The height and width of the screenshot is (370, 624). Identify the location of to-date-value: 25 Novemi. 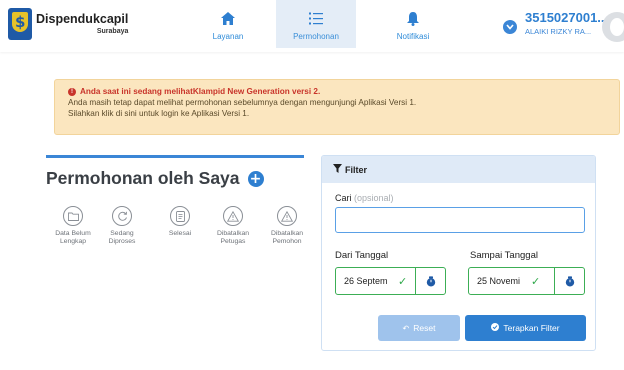
(499, 281).